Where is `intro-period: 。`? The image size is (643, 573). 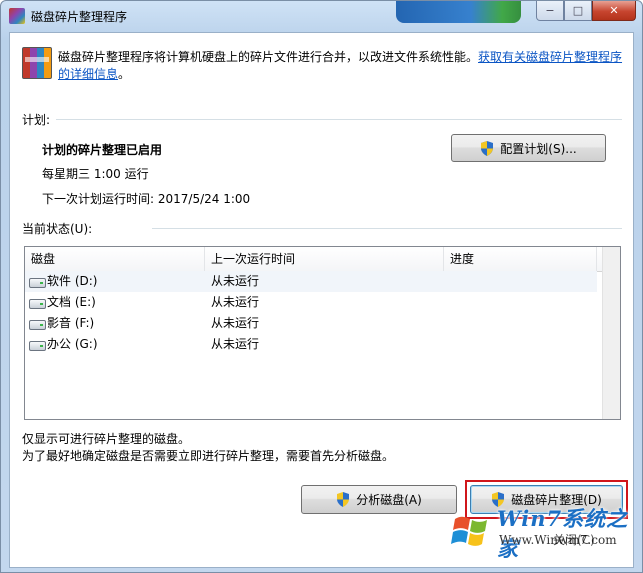
intro-period: 。 is located at coordinates (124, 74).